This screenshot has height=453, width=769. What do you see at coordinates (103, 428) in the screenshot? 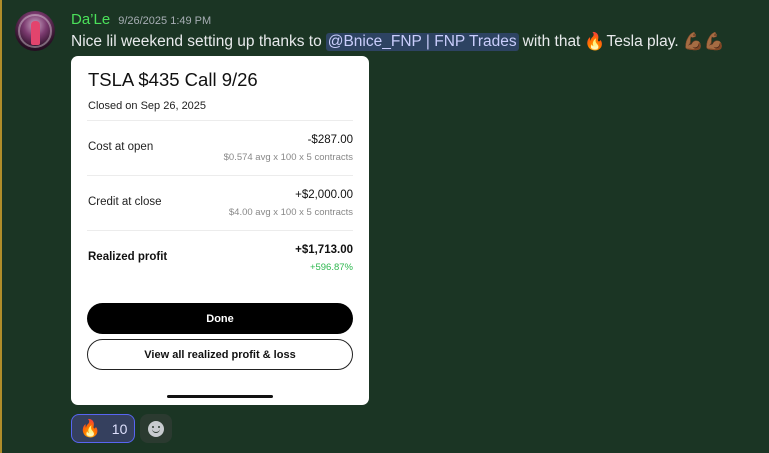
I see `reaction-fire: 🔥 10` at bounding box center [103, 428].